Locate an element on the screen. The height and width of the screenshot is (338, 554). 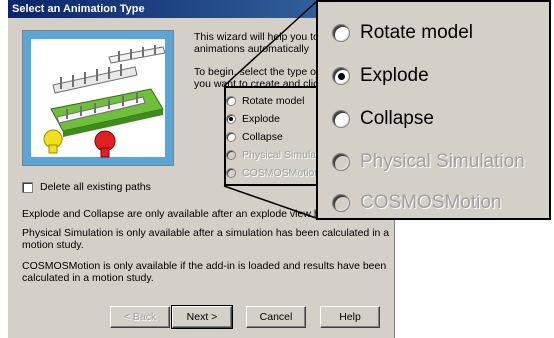
zoom-radio-physical-simulation: Physical Simulation is located at coordinates (428, 162).